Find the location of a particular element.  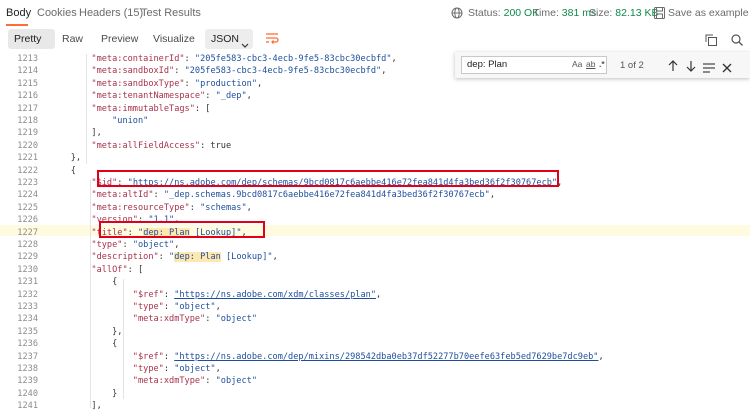

find-widget: dep: Plan Aa ab .* 1 of 2 is located at coordinates (602, 65).